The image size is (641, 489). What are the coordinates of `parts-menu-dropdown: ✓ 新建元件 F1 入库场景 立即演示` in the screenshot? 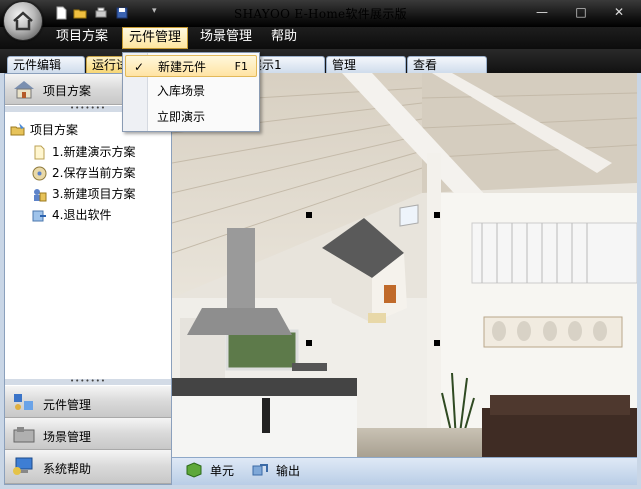 It's located at (191, 92).